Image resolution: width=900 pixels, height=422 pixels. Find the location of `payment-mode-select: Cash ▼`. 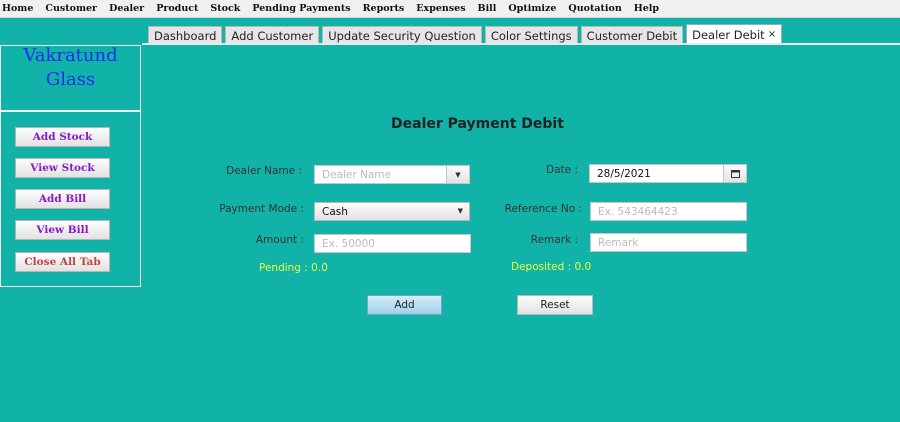

payment-mode-select: Cash ▼ is located at coordinates (392, 211).